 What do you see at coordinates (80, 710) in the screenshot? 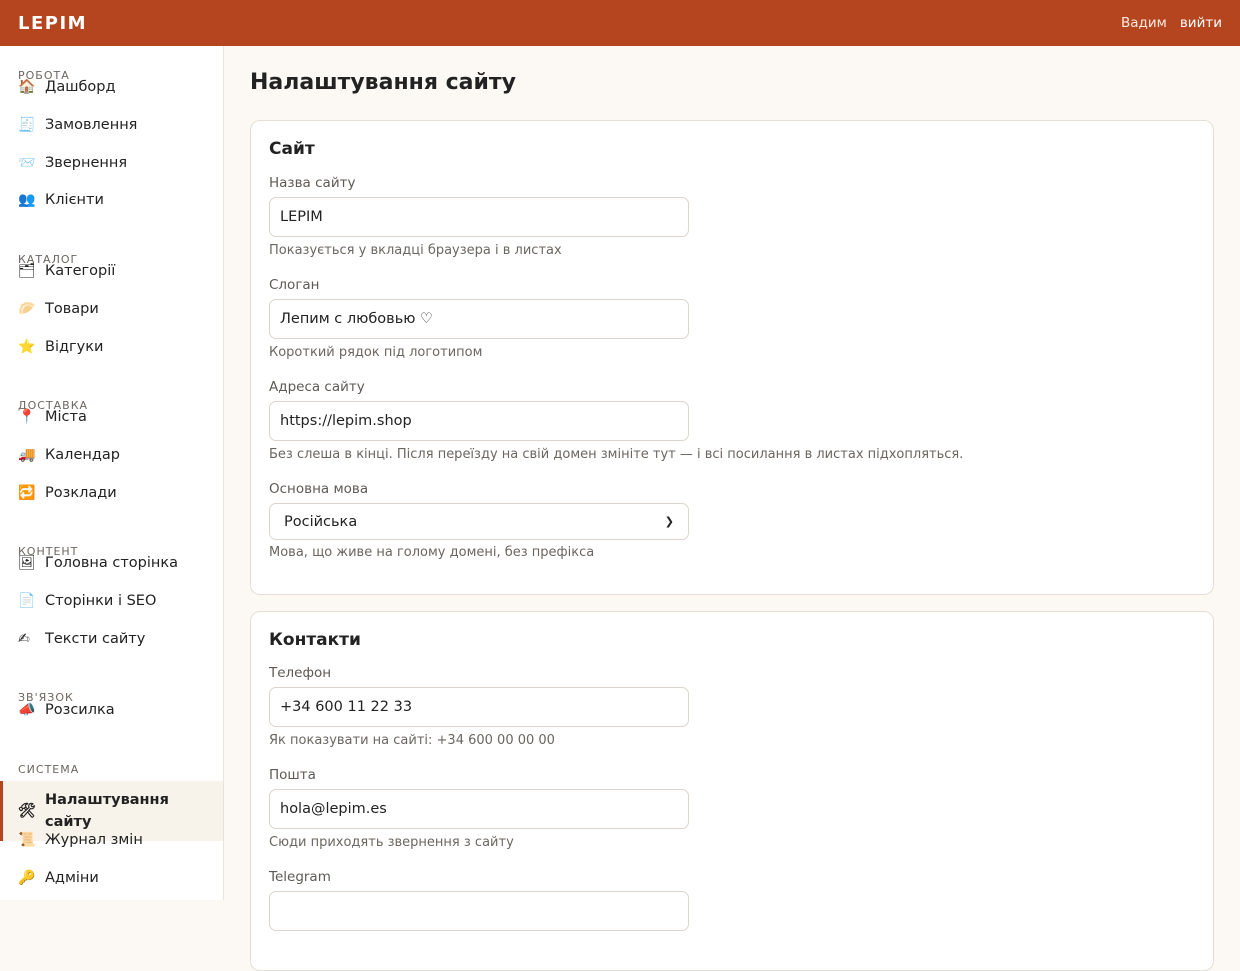
I see `sidebar-item-label: Розсилка` at bounding box center [80, 710].